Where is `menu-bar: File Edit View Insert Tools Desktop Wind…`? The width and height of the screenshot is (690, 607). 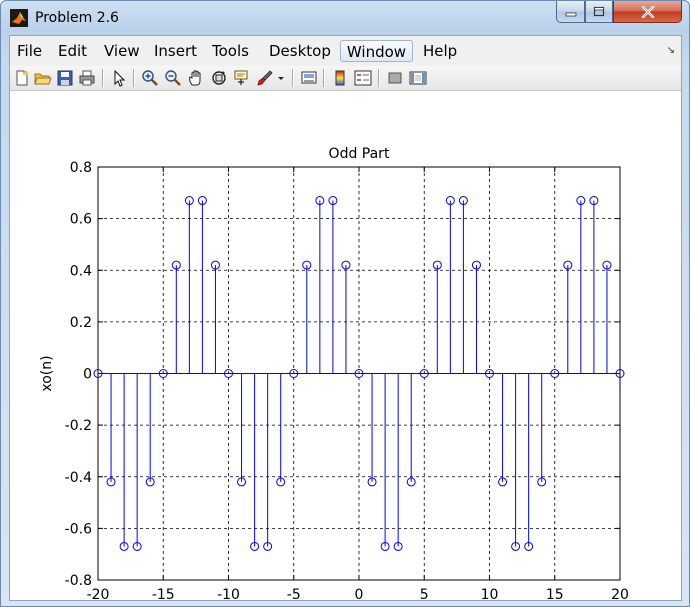
menu-bar: File Edit View Insert Tools Desktop Wind… is located at coordinates (345, 51).